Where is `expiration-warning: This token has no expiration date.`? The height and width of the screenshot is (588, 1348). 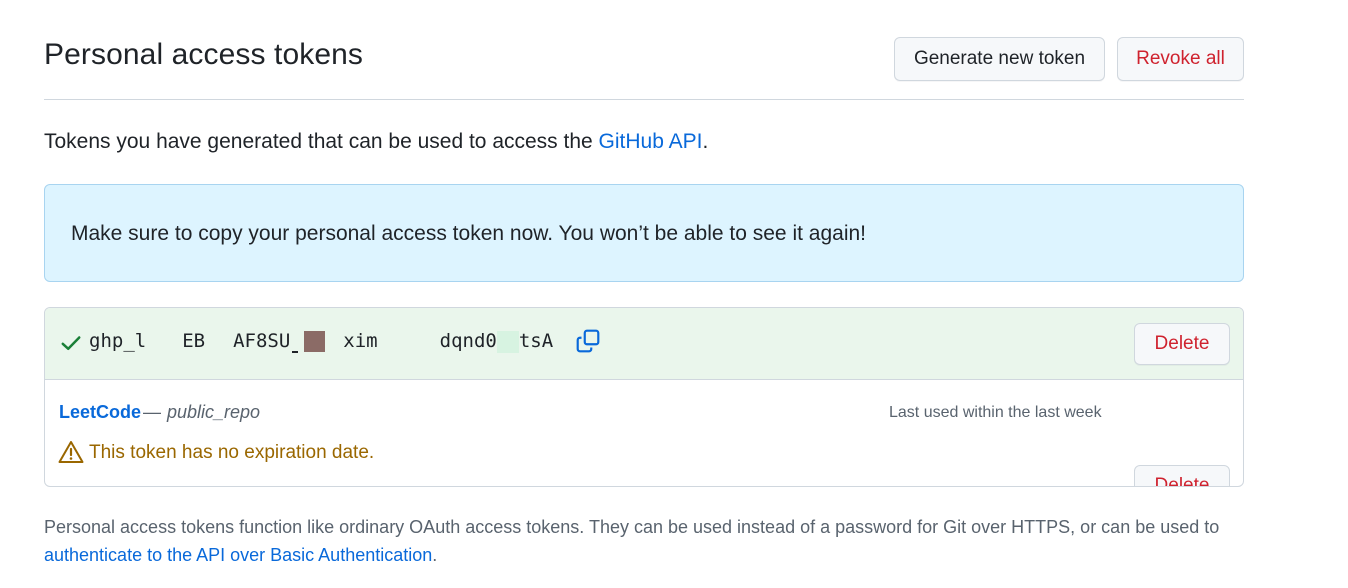
expiration-warning: This token has no expiration date. is located at coordinates (232, 452).